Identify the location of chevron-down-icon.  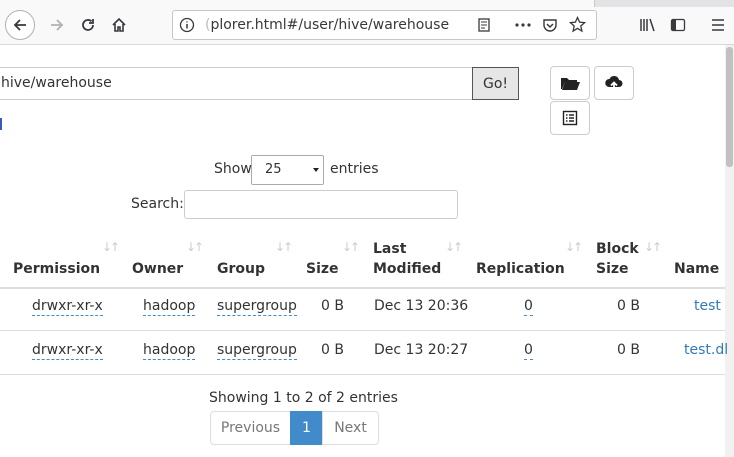
(316, 170).